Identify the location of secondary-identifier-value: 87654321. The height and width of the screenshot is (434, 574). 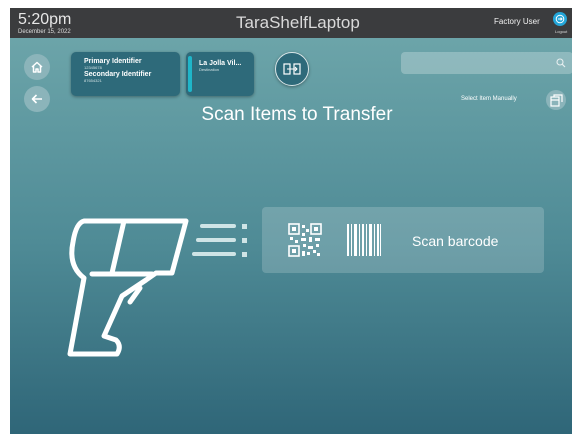
(93, 80).